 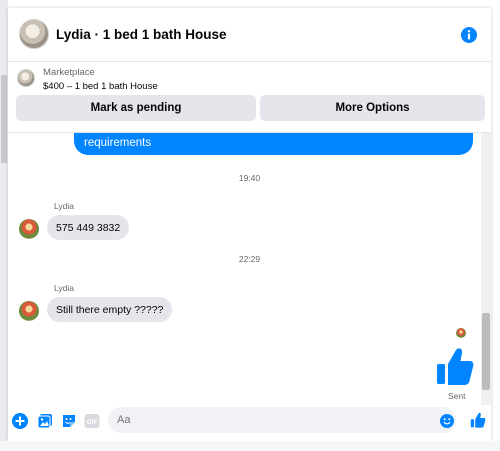 What do you see at coordinates (486, 269) in the screenshot?
I see `message-scrollbar` at bounding box center [486, 269].